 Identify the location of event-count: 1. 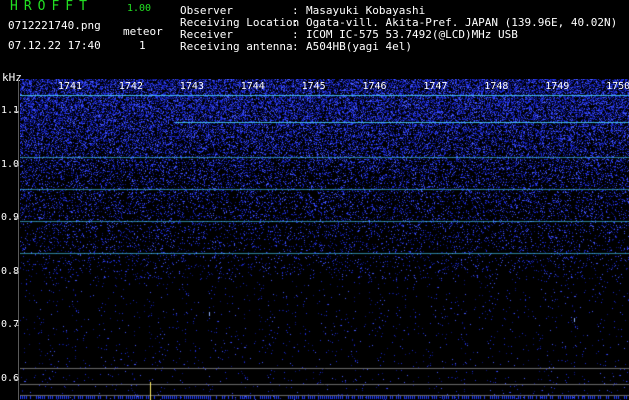
(142, 45).